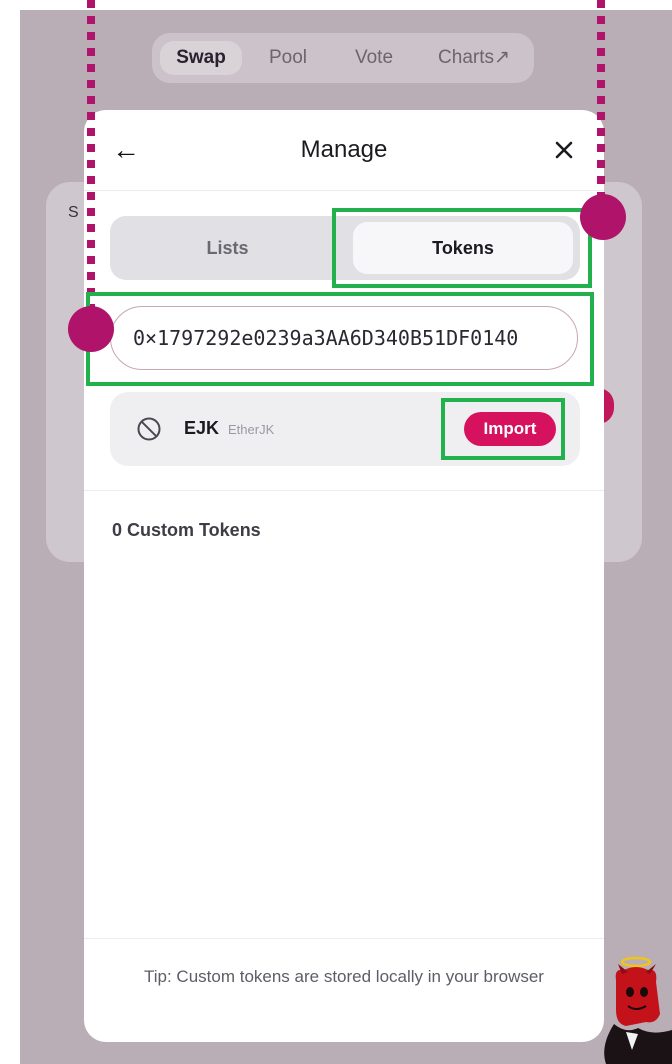  What do you see at coordinates (201, 58) in the screenshot?
I see `nav-item-swap: Swap` at bounding box center [201, 58].